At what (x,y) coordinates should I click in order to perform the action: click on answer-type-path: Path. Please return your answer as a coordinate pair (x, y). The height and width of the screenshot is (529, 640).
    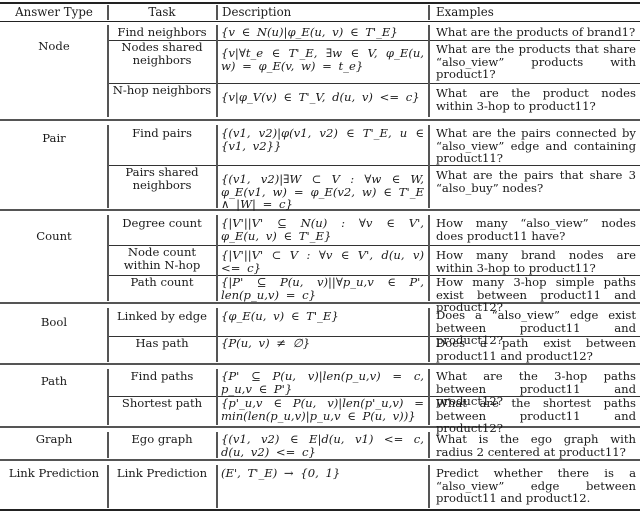
    Looking at the image, I should click on (54, 381).